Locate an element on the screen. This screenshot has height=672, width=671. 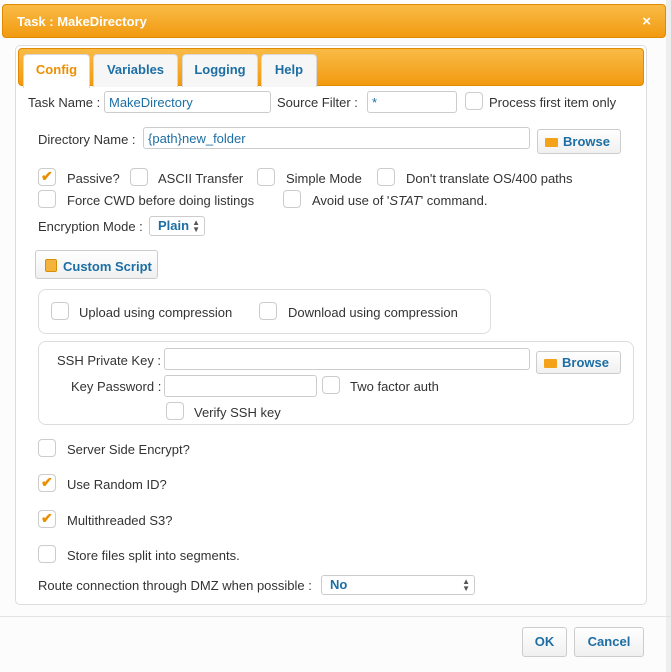
ascii-transfer-checkbox is located at coordinates (139, 177).